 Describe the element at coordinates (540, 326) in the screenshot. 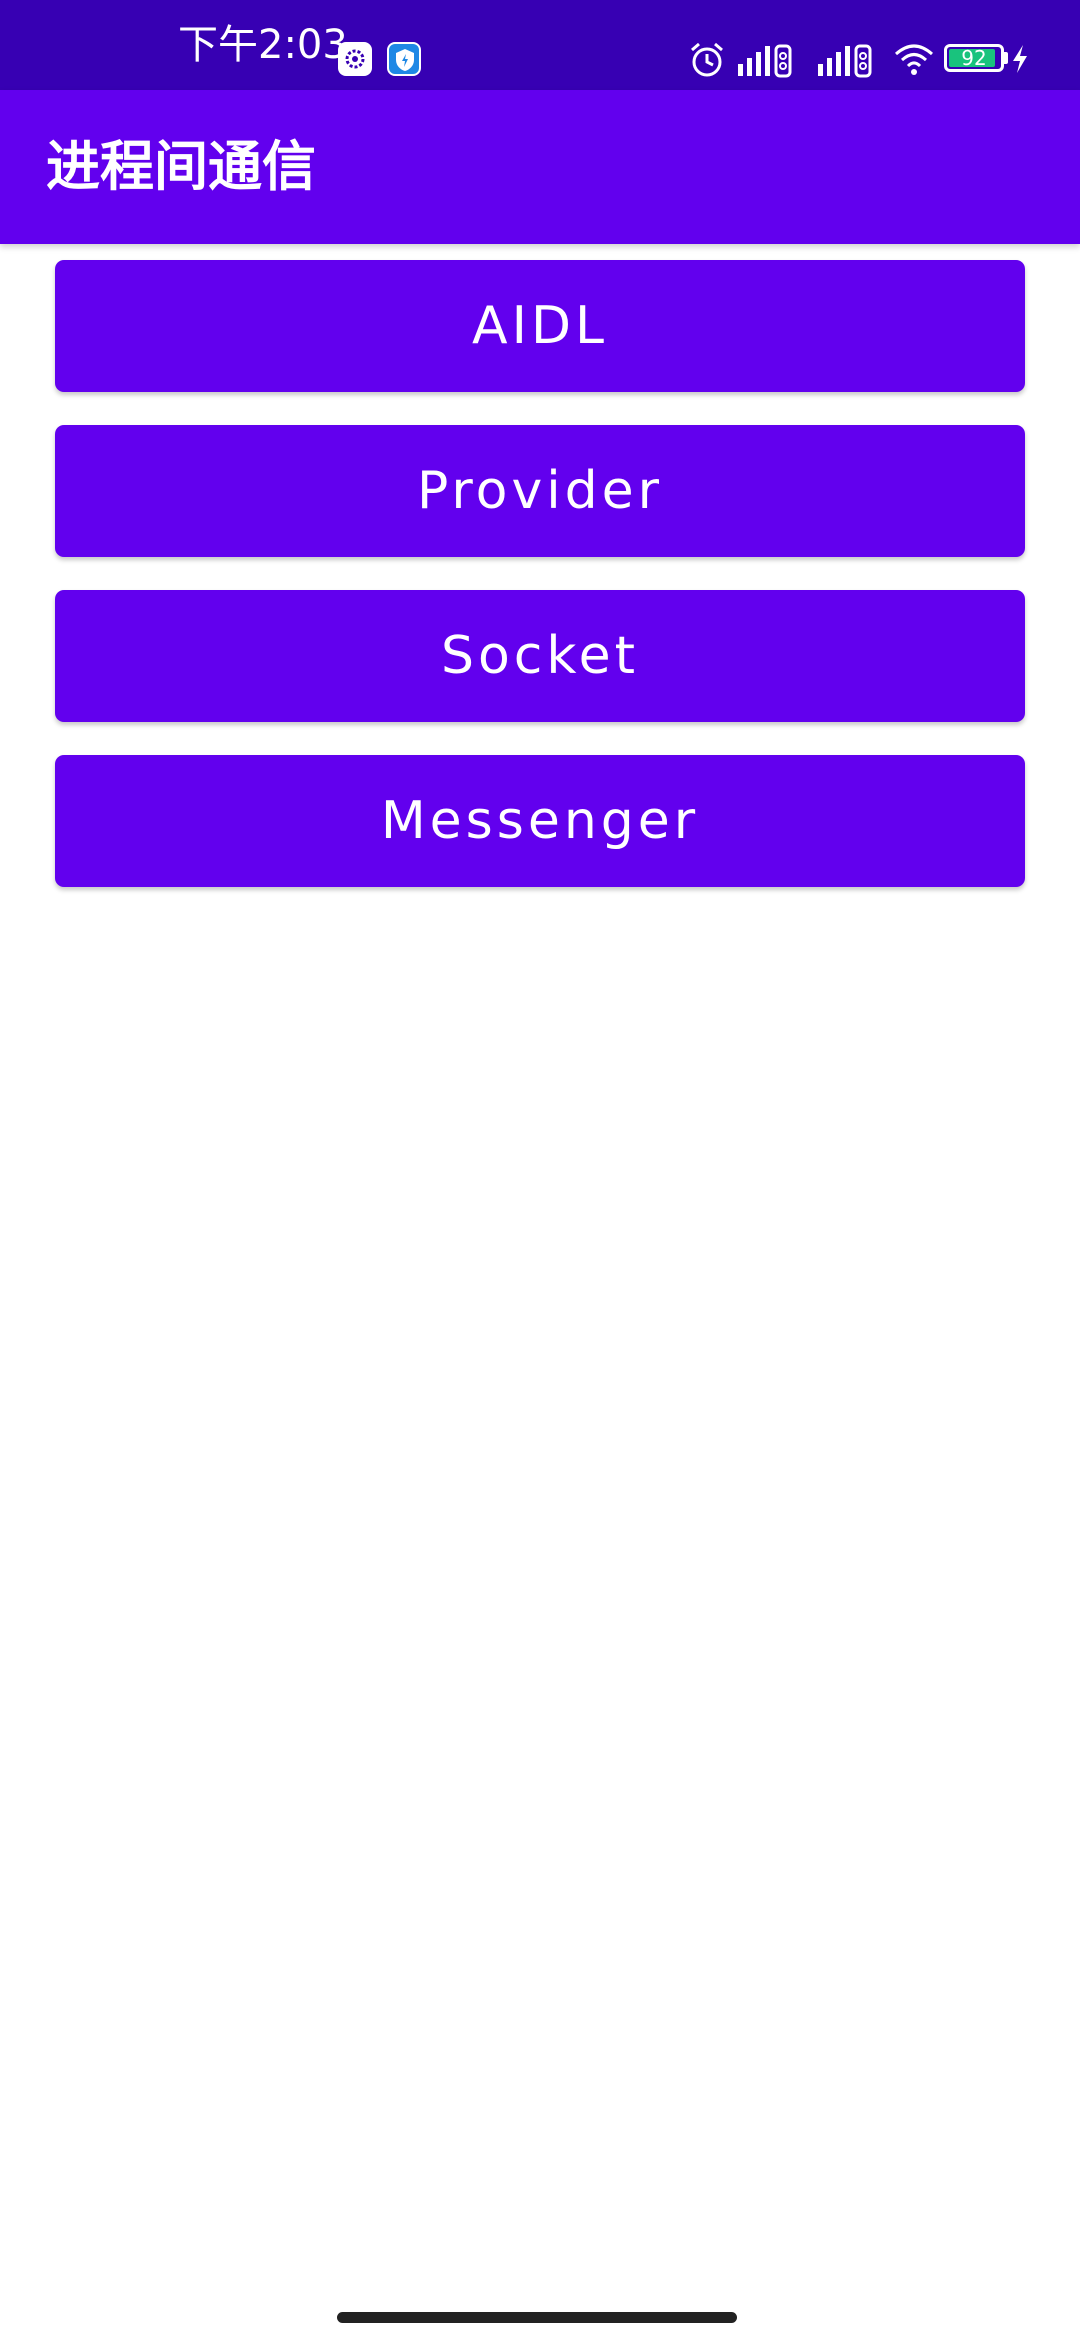

I see `aidl-button: AIDL` at that location.